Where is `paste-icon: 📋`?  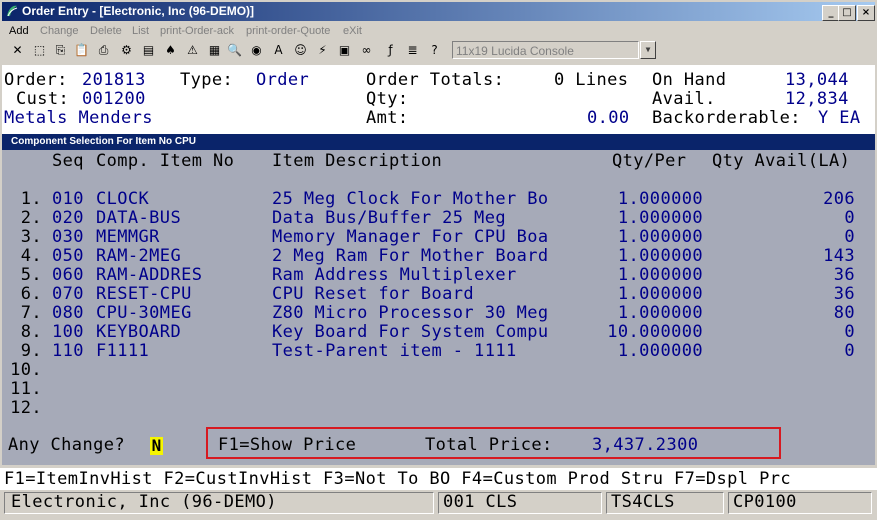
paste-icon: 📋 is located at coordinates (81, 50).